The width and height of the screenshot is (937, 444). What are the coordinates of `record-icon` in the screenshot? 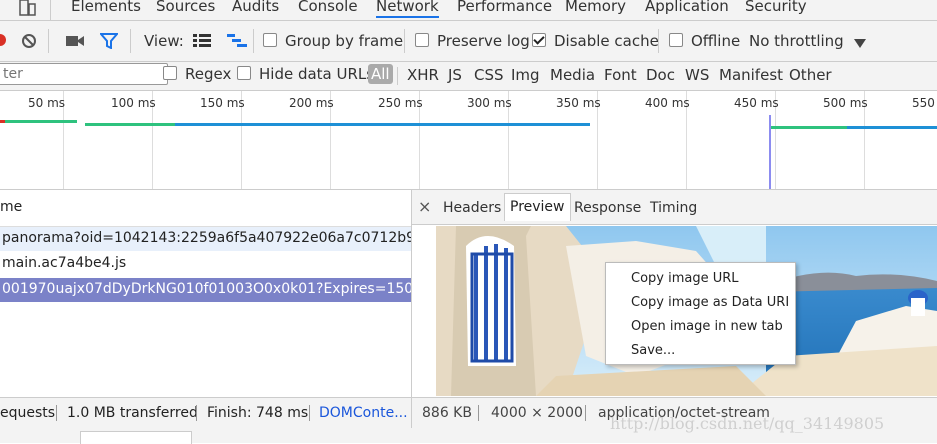 It's located at (3, 40).